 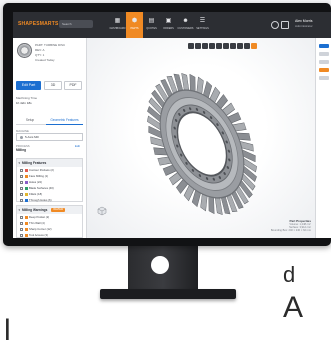 I want to click on list-item-label: Thin Wall (4), so click(x=37, y=223).